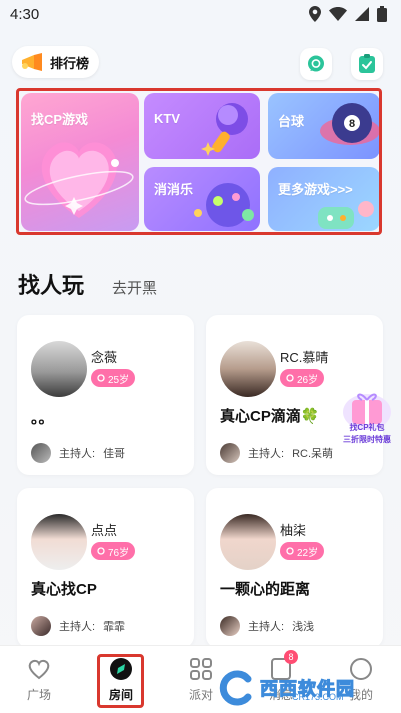  I want to click on top-header: 排行榜, so click(200, 63).